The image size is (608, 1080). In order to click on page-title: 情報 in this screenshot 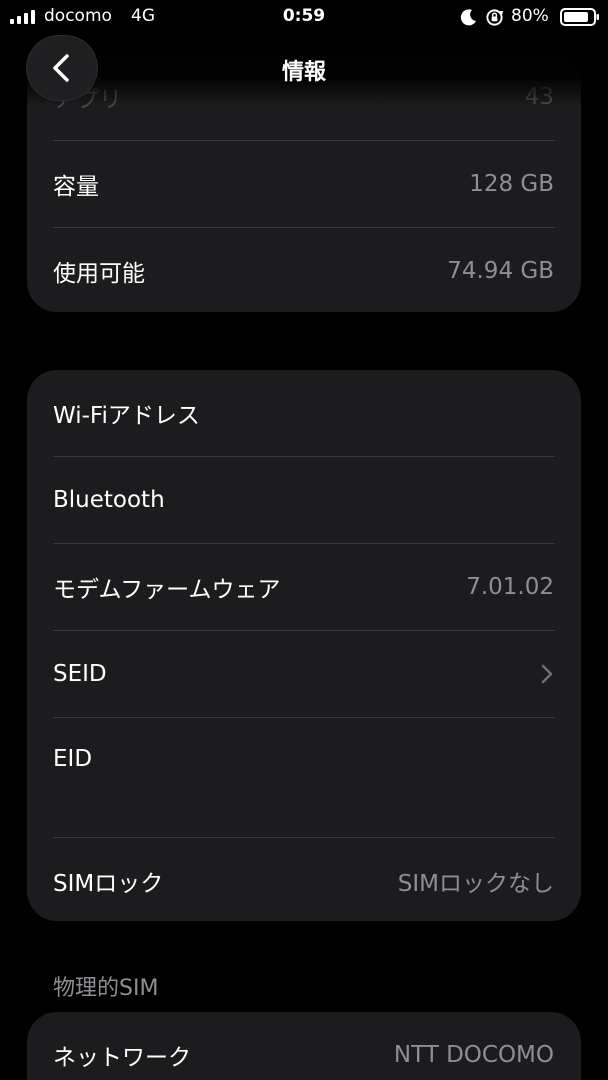, I will do `click(303, 72)`.